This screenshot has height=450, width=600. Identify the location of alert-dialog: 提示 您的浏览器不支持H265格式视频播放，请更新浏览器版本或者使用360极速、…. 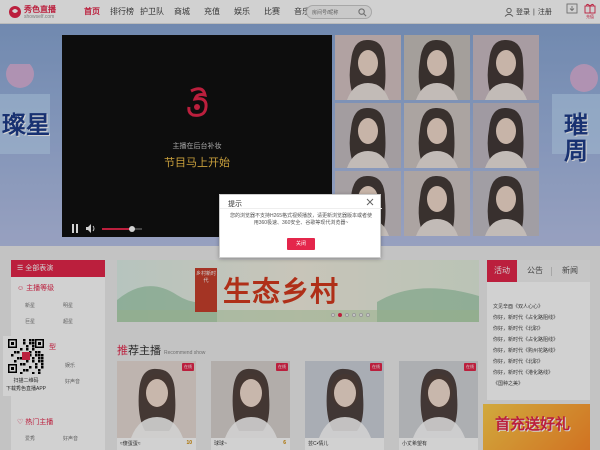
(300, 226).